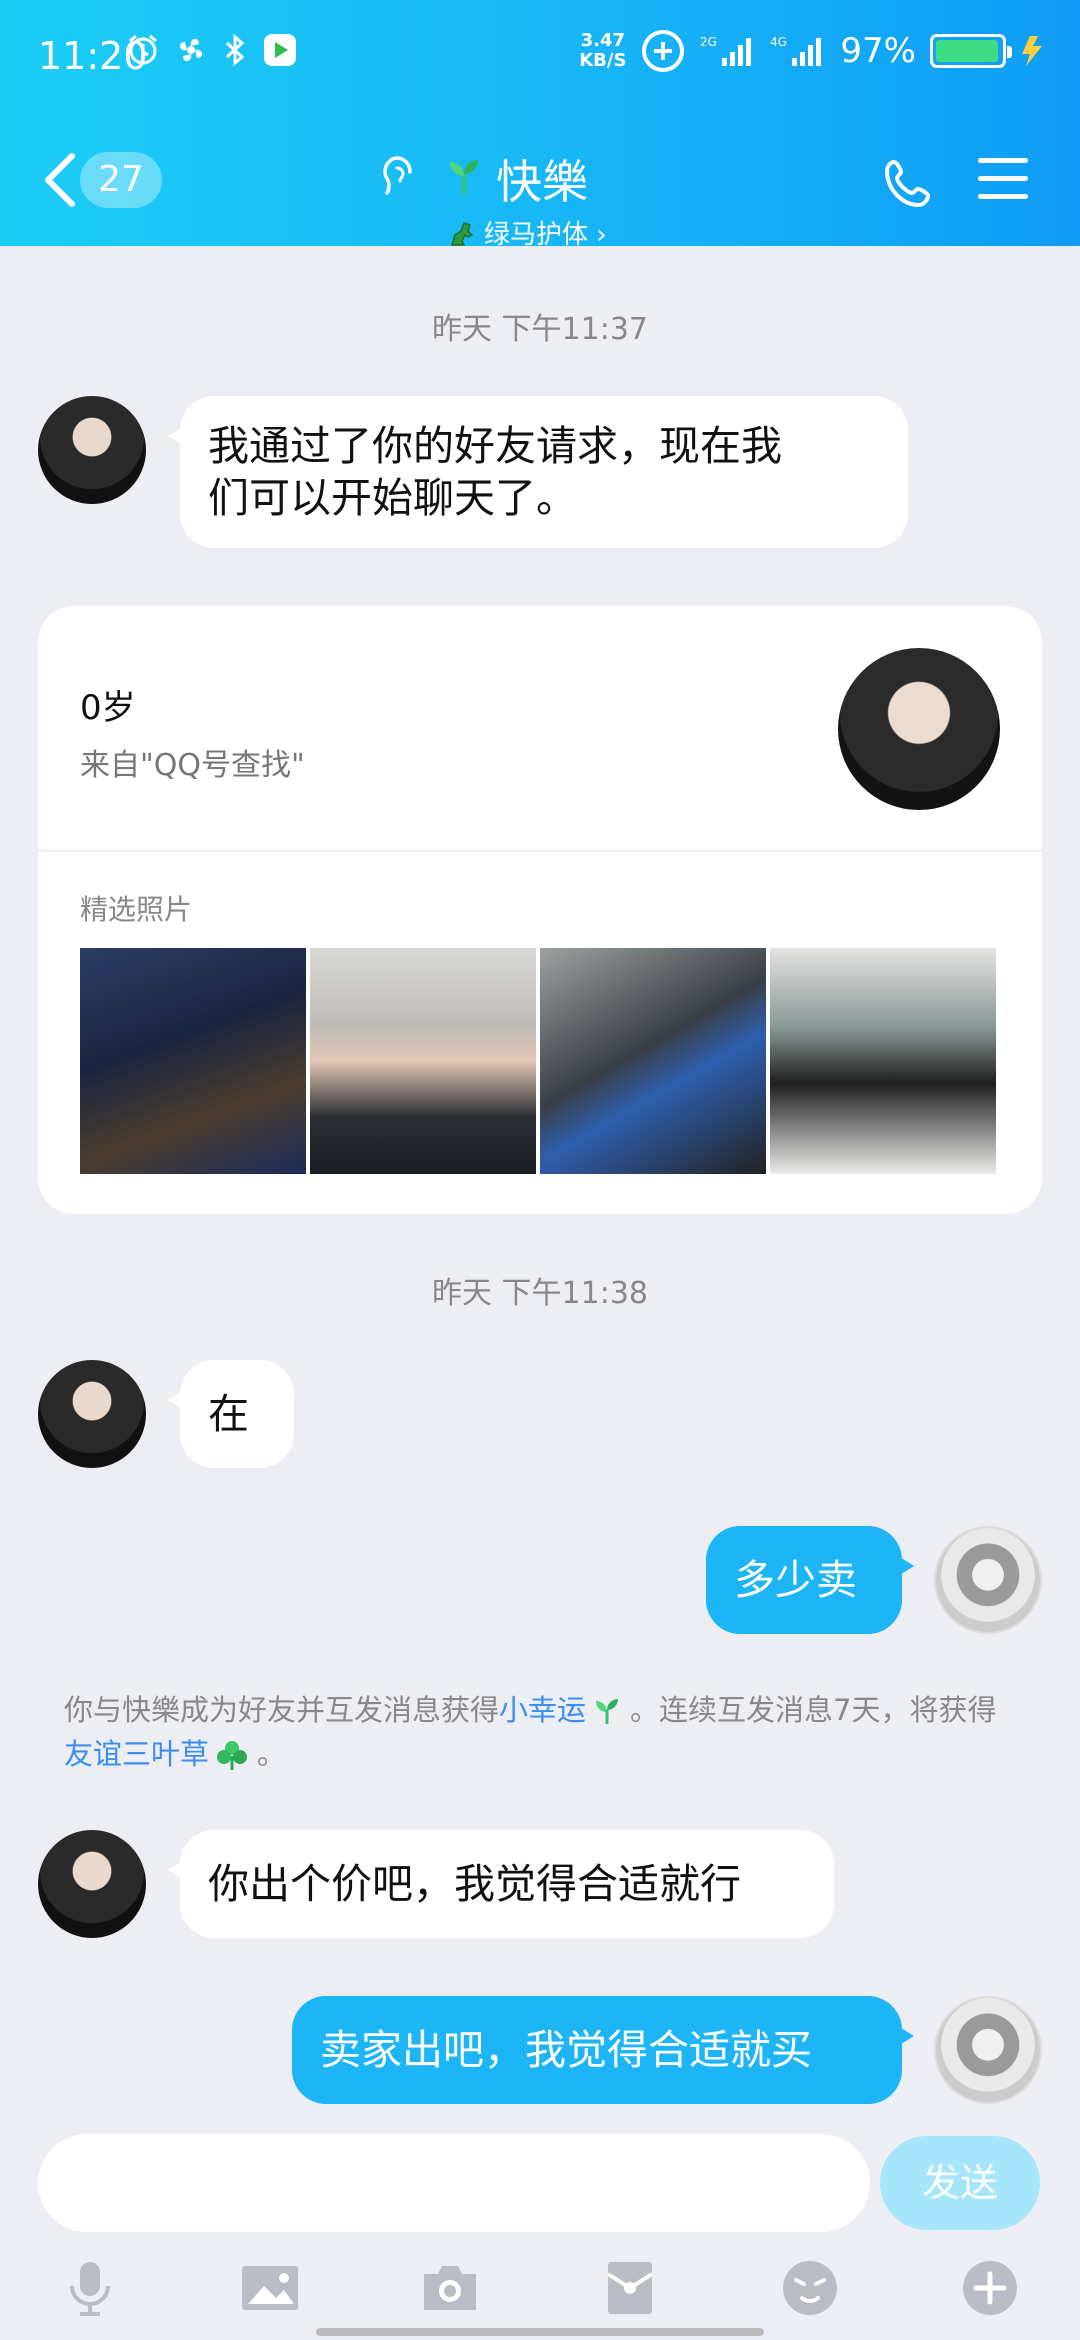  What do you see at coordinates (542, 1710) in the screenshot?
I see `lucky-link: 小幸运` at bounding box center [542, 1710].